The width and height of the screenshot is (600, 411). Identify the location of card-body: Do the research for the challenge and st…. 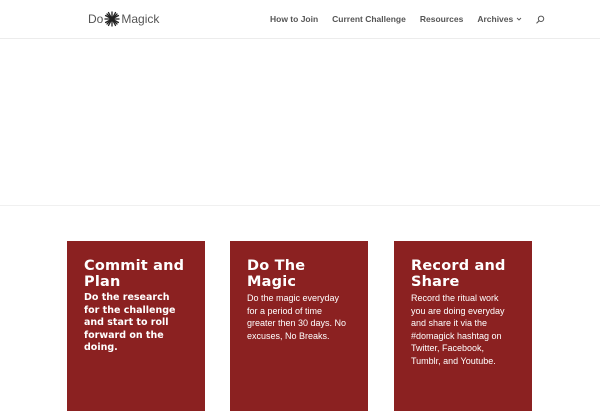
(130, 322).